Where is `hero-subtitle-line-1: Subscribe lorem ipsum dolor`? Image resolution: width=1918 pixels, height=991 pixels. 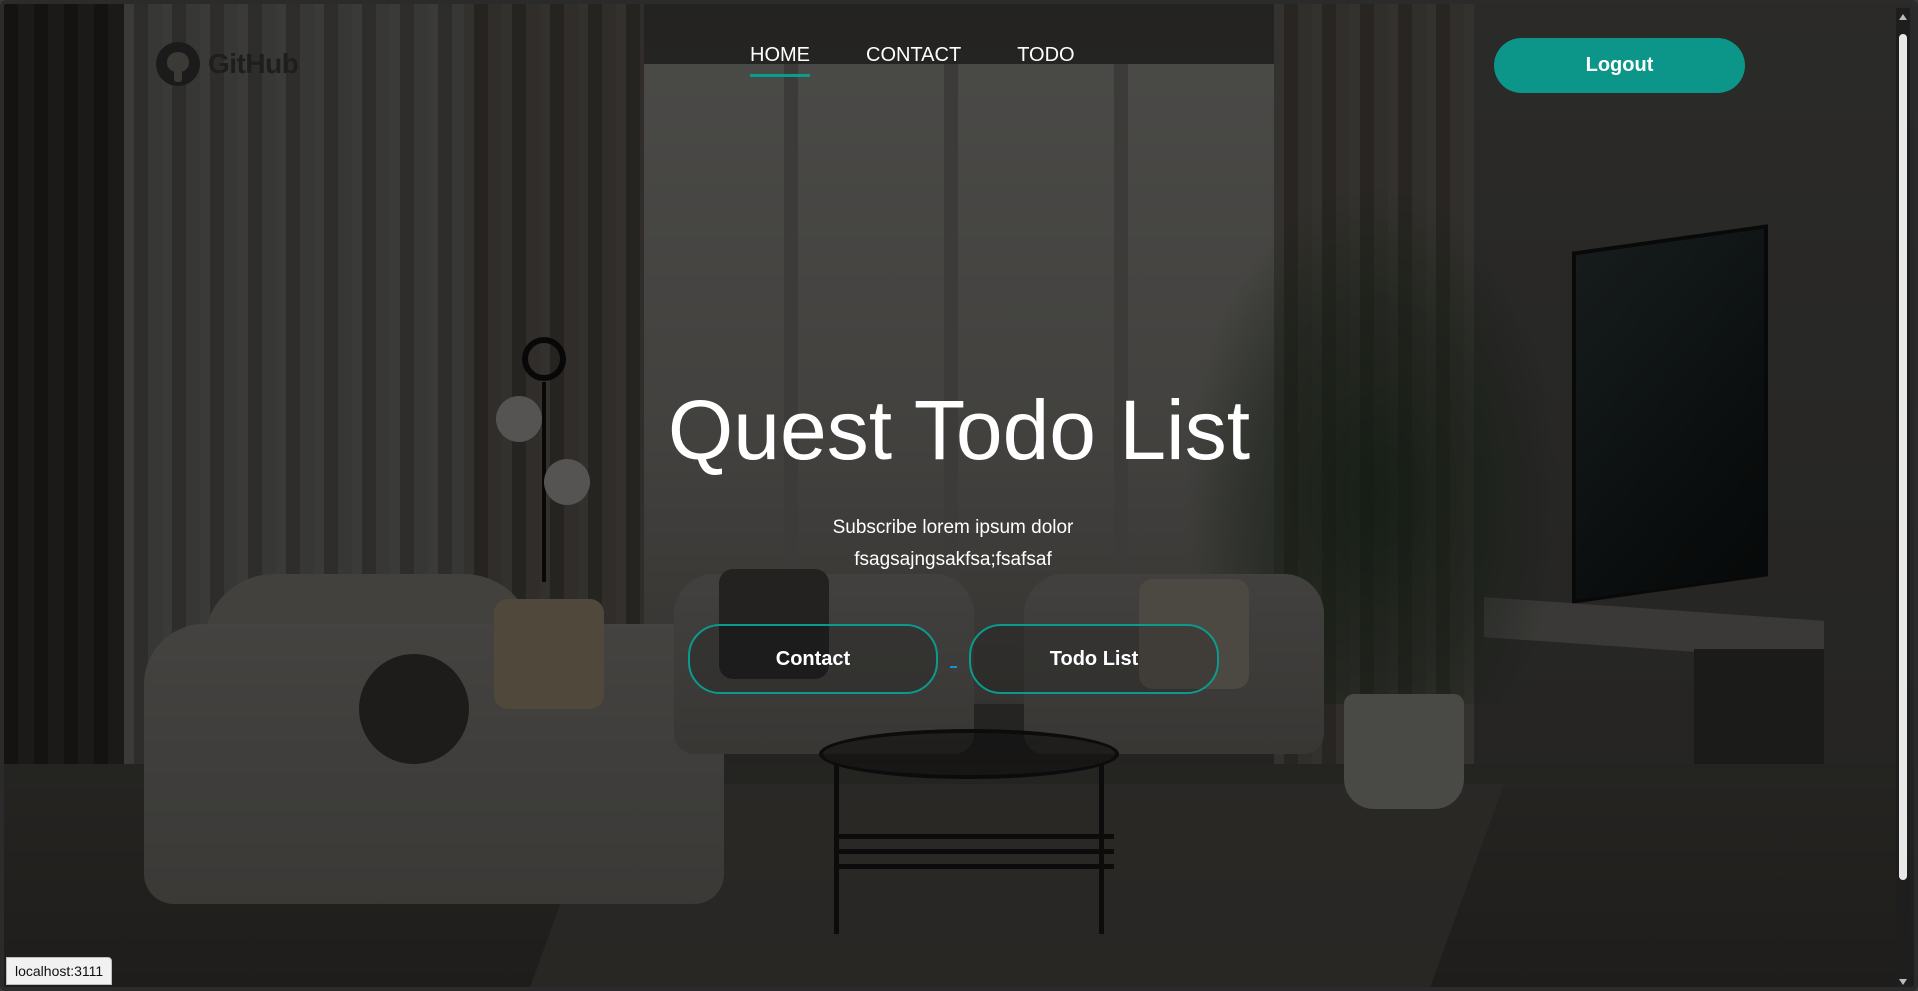 hero-subtitle-line-1: Subscribe lorem ipsum dolor is located at coordinates (953, 527).